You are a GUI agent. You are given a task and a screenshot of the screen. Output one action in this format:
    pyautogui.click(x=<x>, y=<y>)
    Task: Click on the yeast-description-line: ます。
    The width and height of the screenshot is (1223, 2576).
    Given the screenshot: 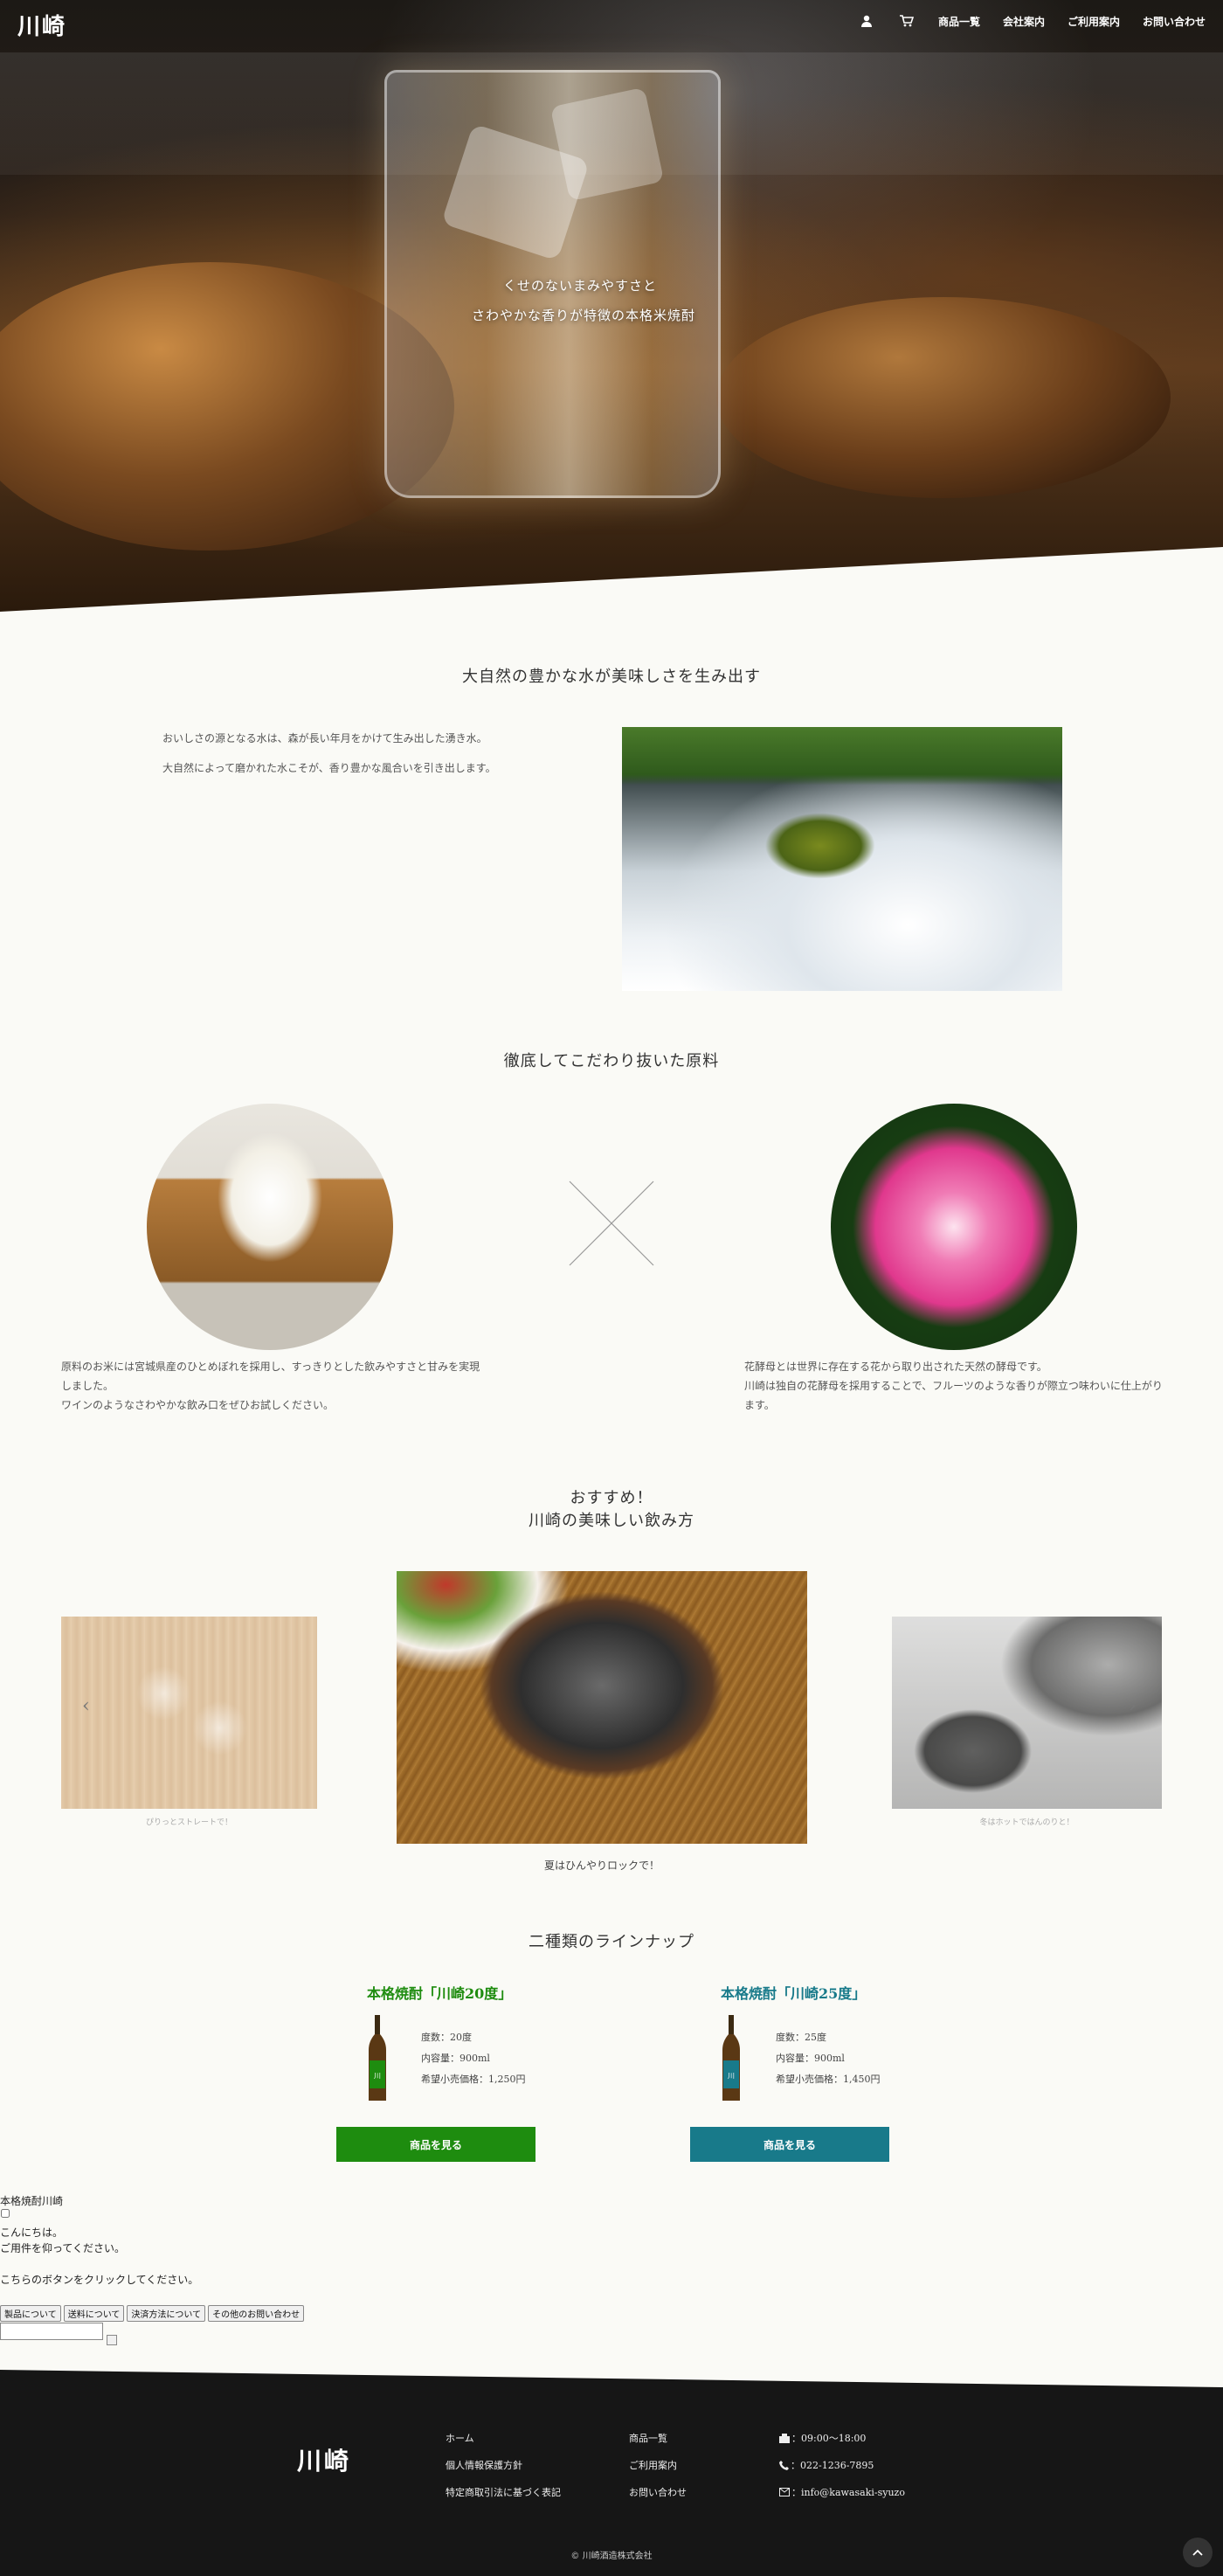 What is the action you would take?
    pyautogui.click(x=759, y=1405)
    